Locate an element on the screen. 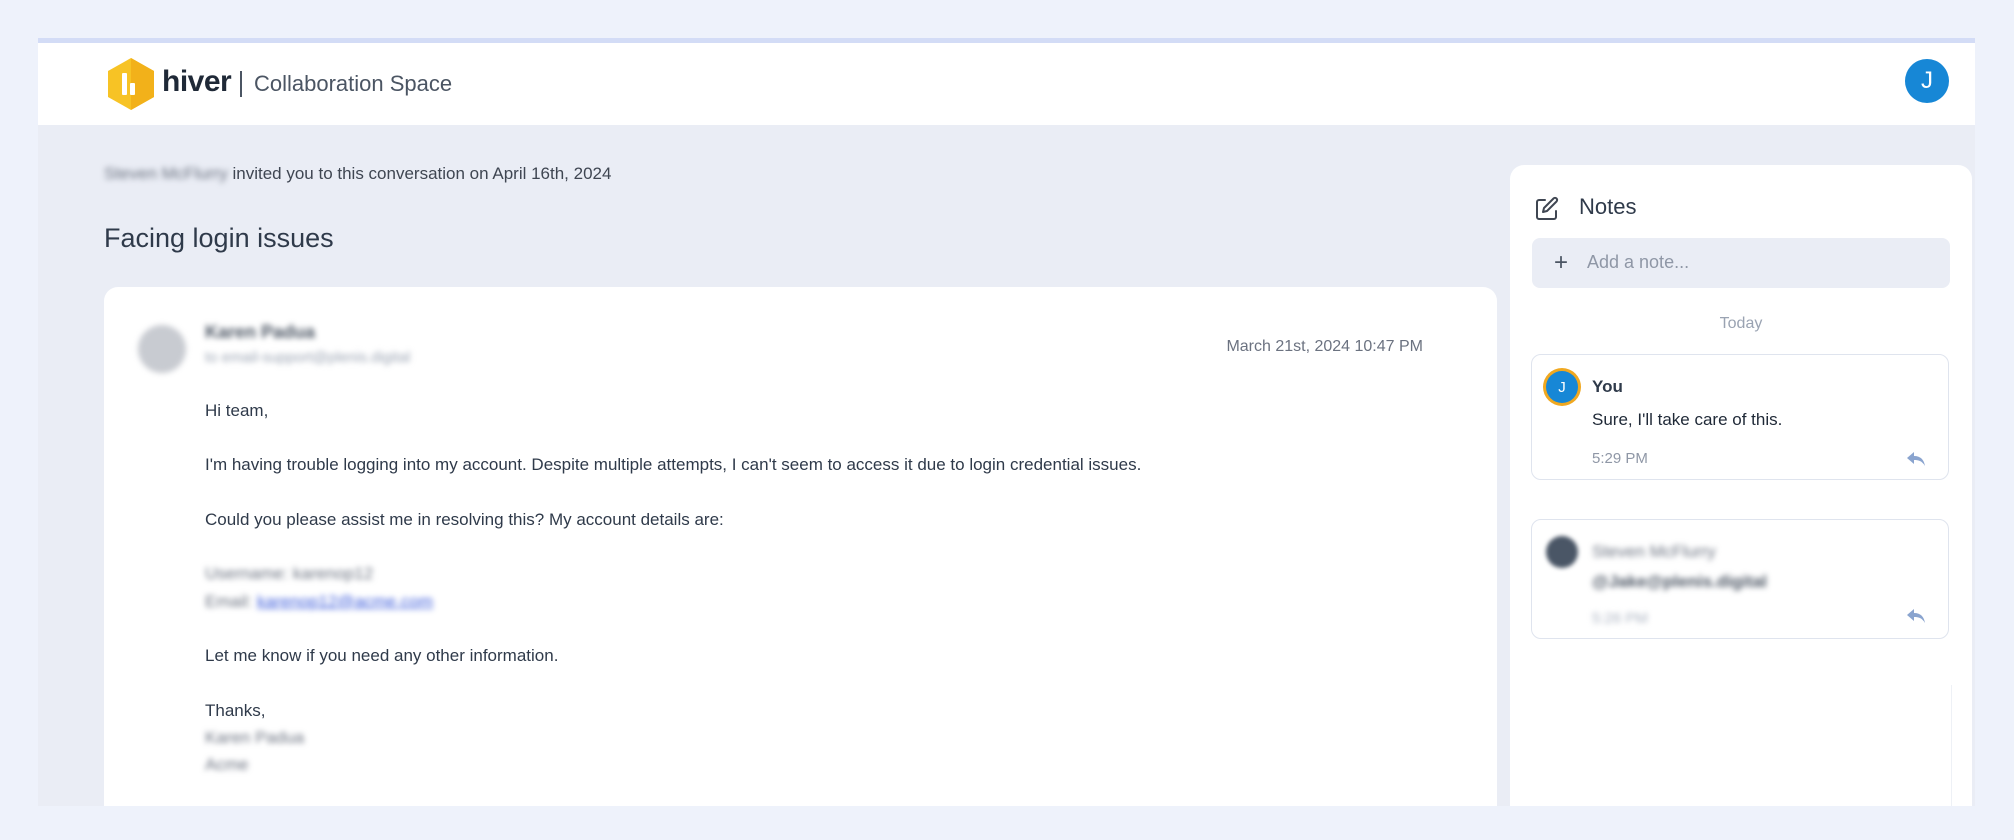  email-label: Email: is located at coordinates (229, 601).